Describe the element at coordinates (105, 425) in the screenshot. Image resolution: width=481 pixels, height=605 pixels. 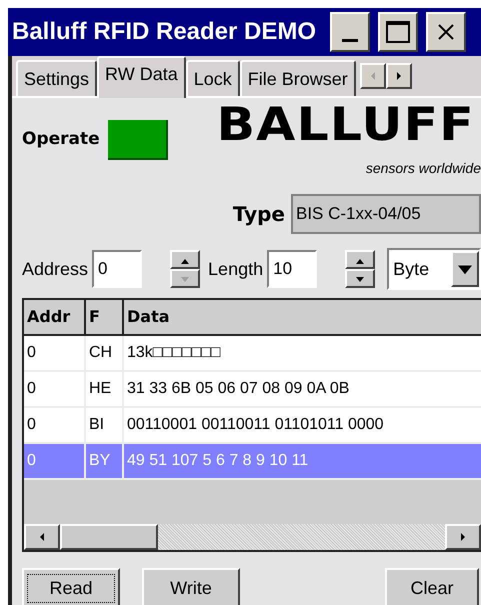
I see `table-cell: BI` at that location.